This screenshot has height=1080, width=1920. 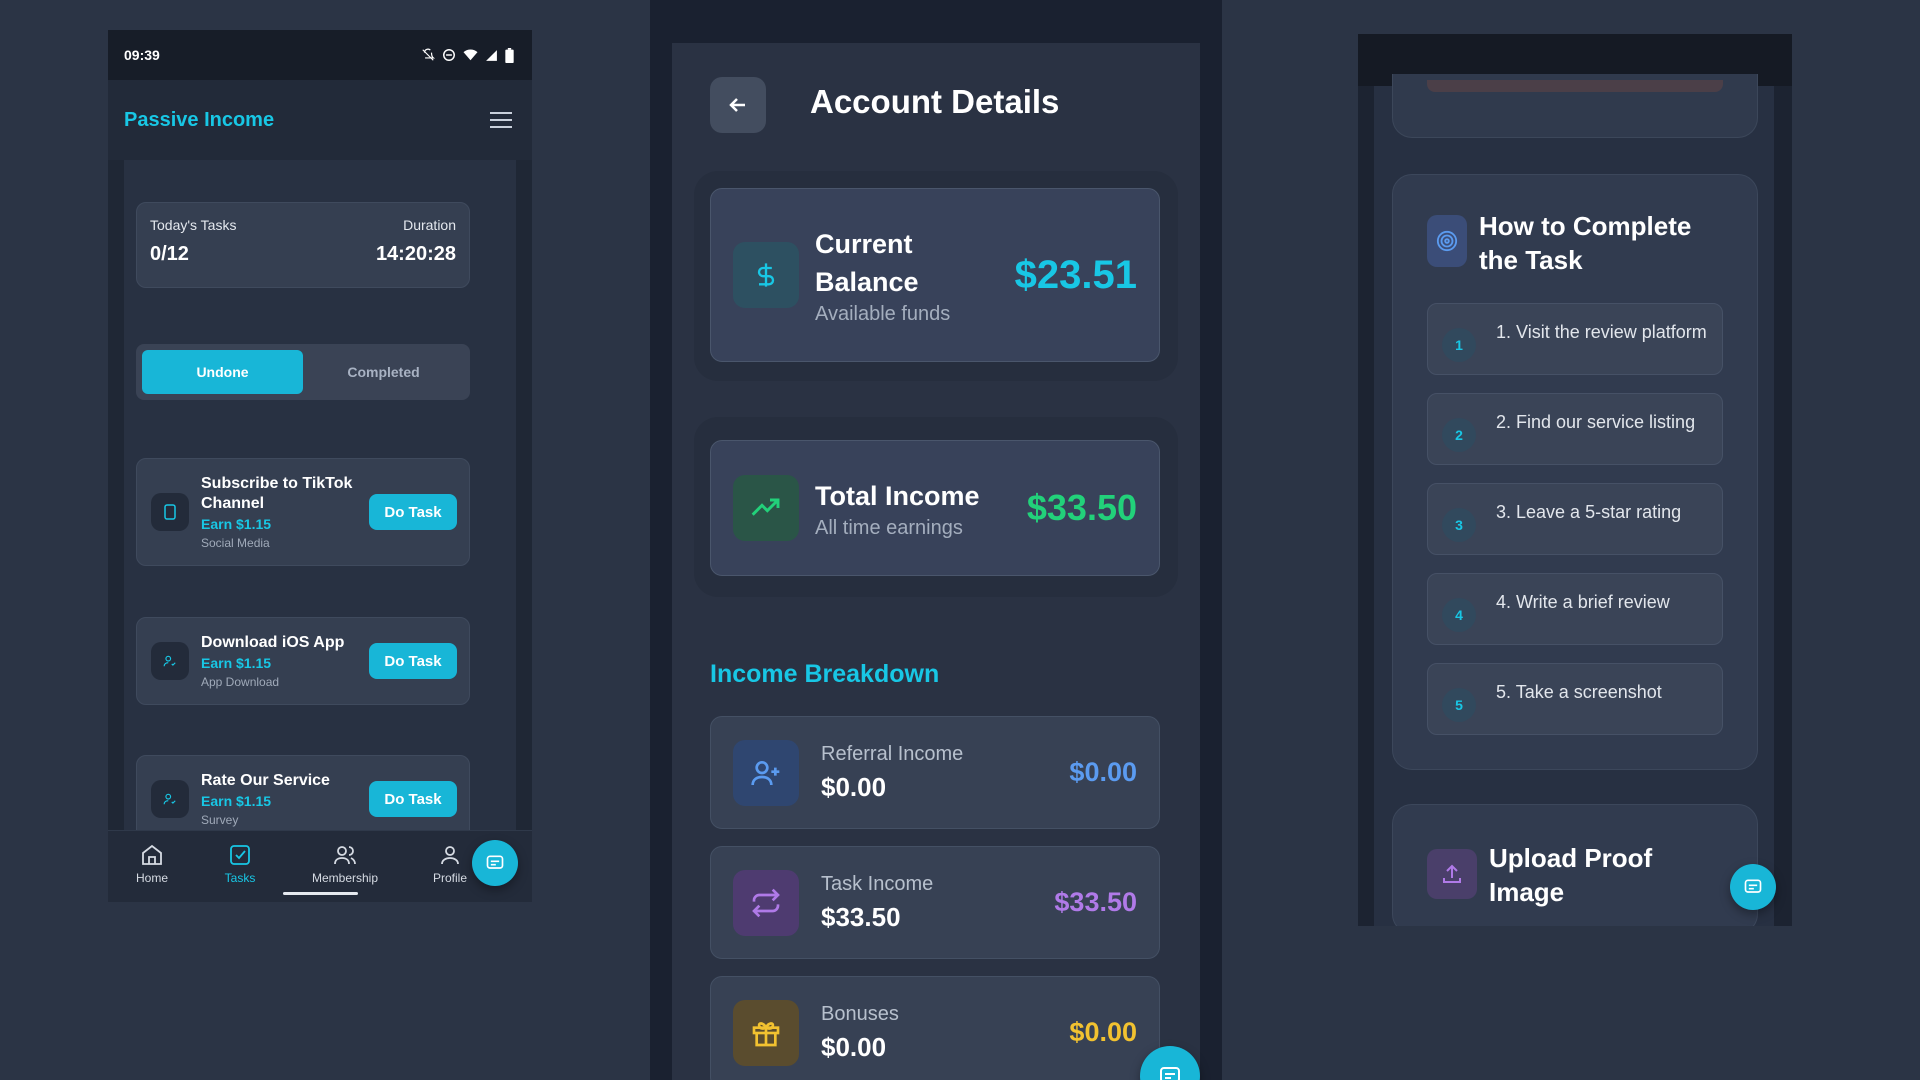 What do you see at coordinates (935, 275) in the screenshot?
I see `current-balance-card: Current Balance Available funds $23.51` at bounding box center [935, 275].